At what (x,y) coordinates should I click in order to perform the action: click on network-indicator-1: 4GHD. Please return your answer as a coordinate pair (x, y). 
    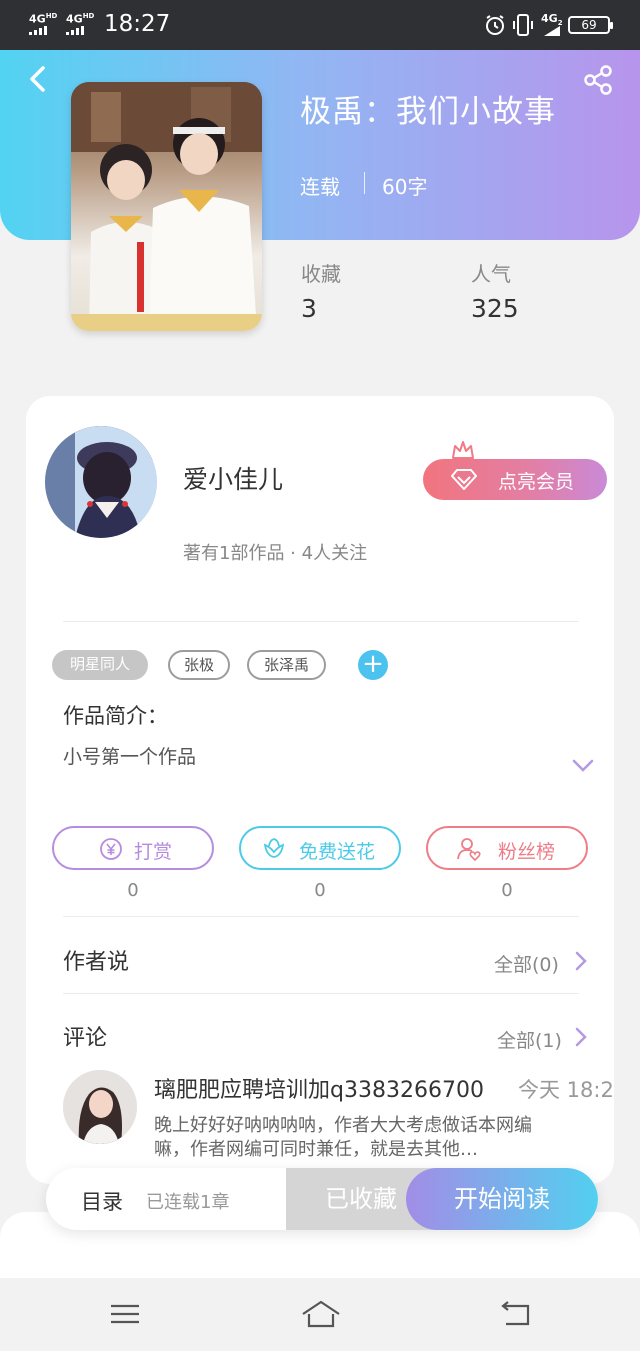
    Looking at the image, I should click on (43, 19).